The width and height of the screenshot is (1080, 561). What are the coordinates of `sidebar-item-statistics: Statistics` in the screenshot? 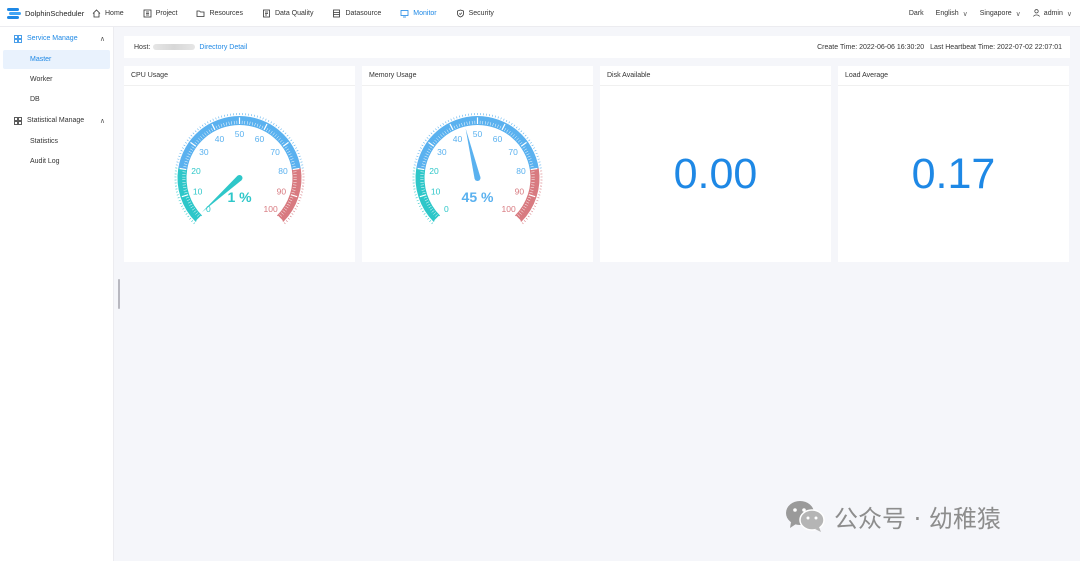 It's located at (56, 141).